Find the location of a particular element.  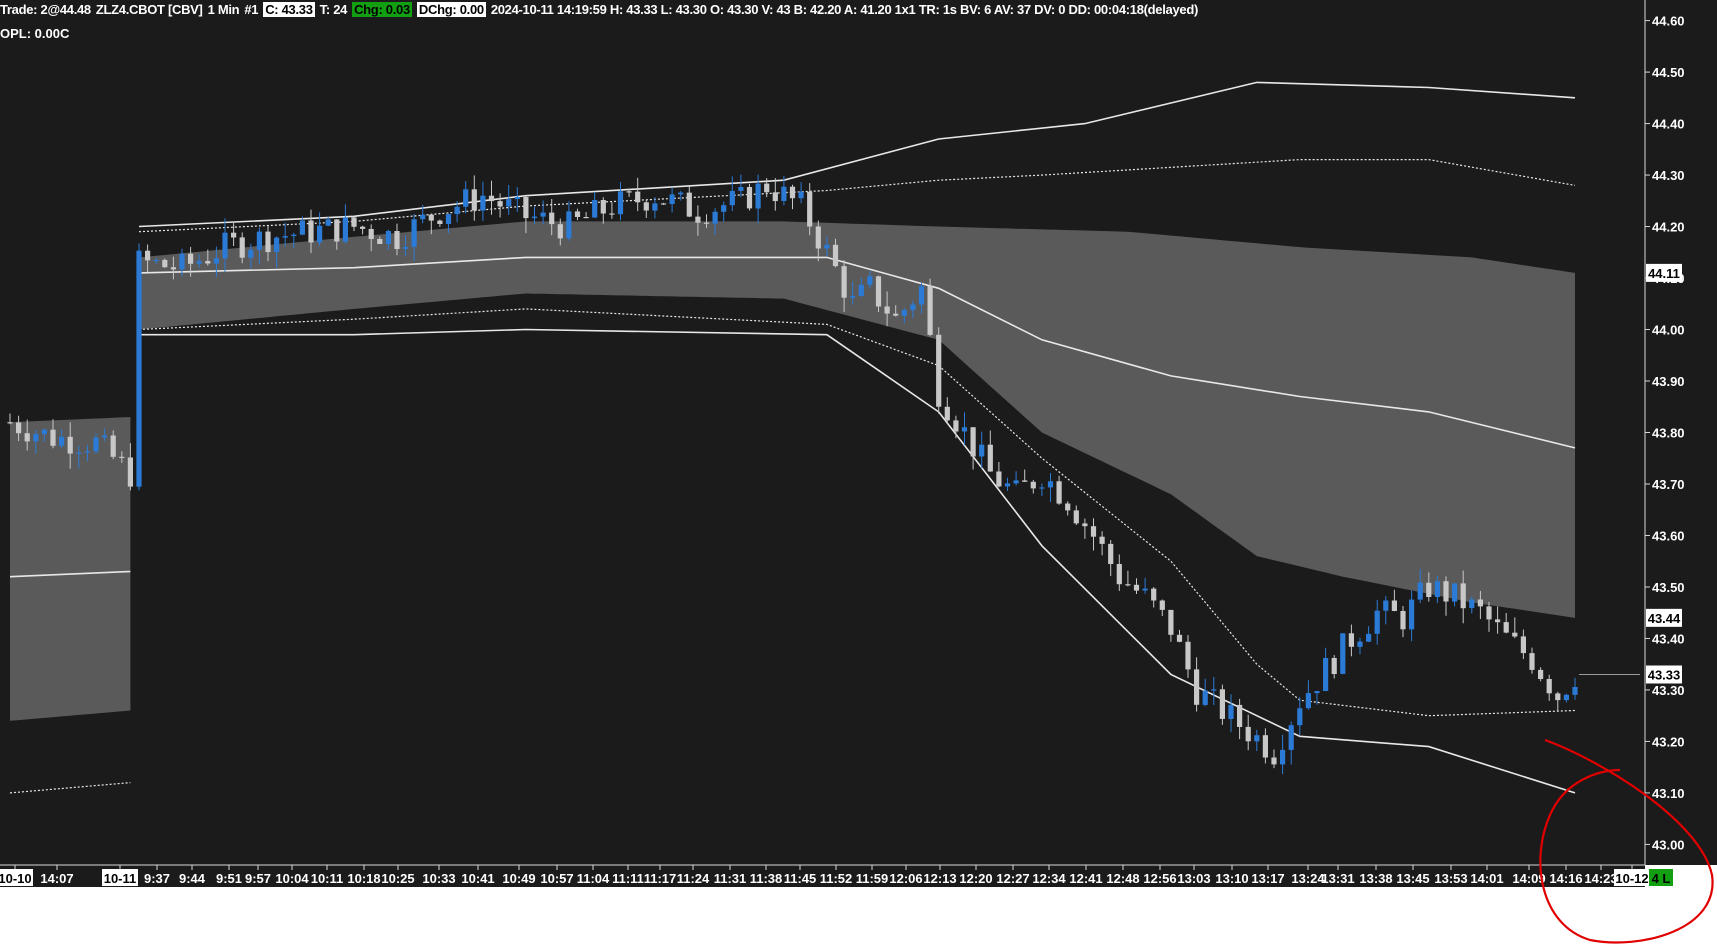

price-badge-43-33: 43.33 is located at coordinates (1664, 674).